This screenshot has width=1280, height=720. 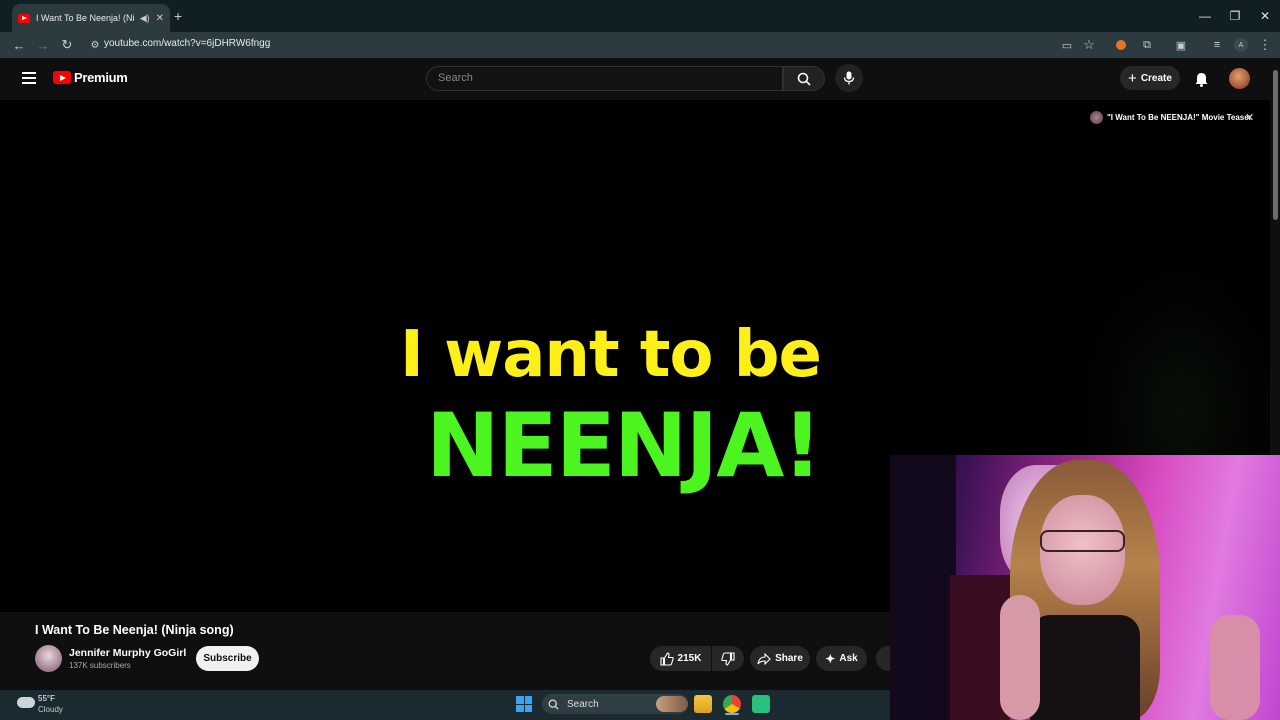 I want to click on teaser-avatar, so click(x=1096, y=117).